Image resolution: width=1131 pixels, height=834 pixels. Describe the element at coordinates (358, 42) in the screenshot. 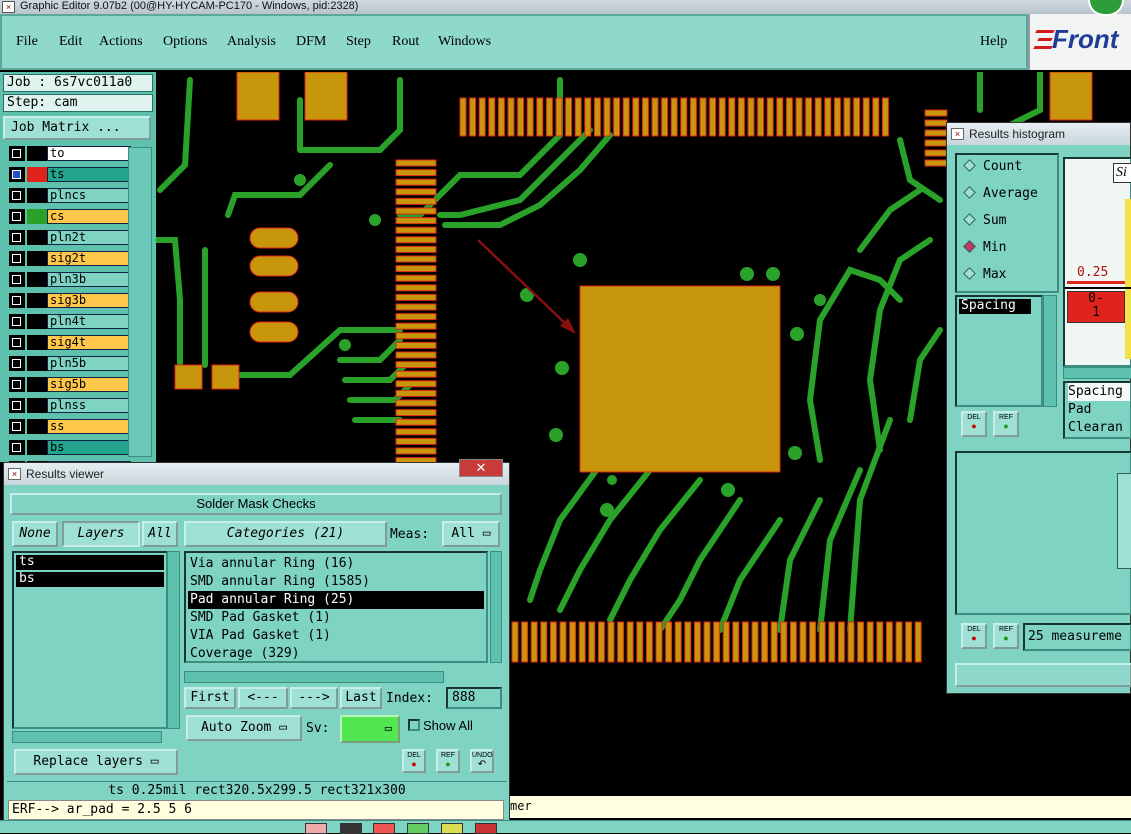

I see `menu-step: Step` at that location.